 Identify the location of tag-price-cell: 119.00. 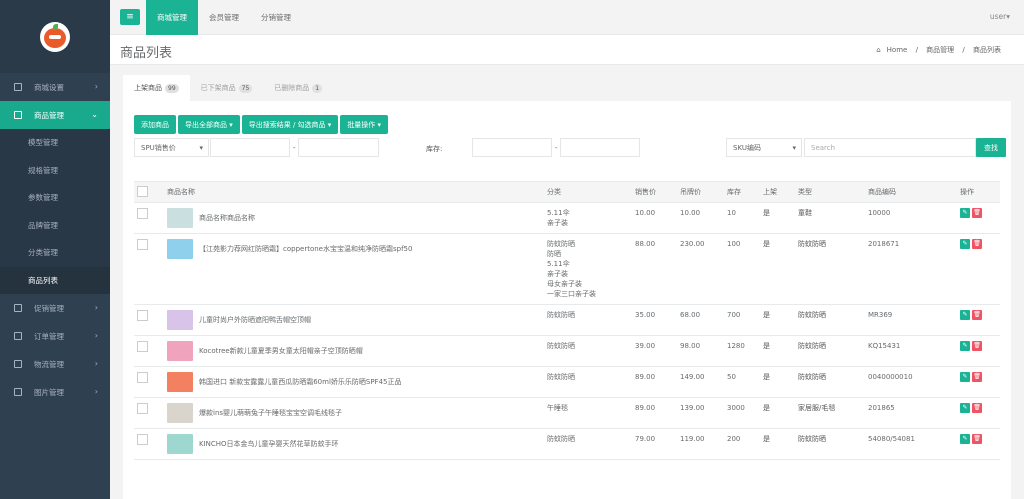
(700, 444).